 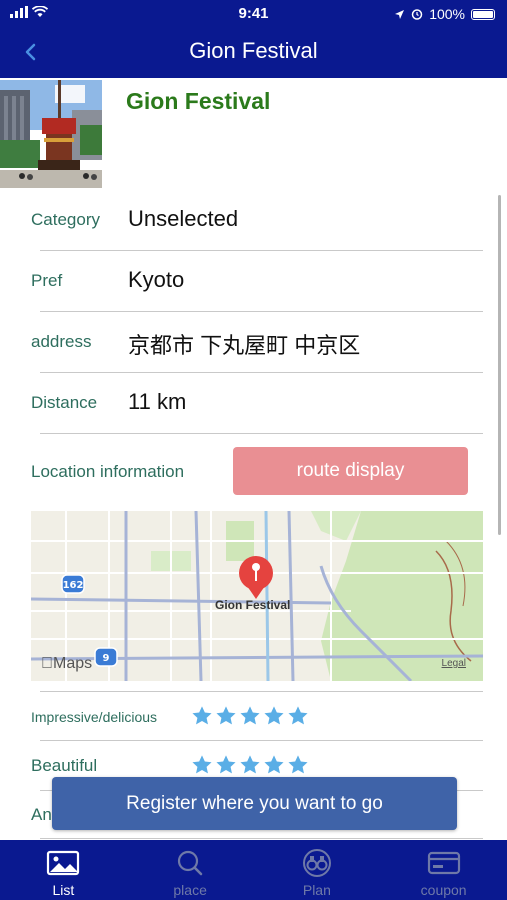 What do you see at coordinates (443, 890) in the screenshot?
I see `tab-label: coupon` at bounding box center [443, 890].